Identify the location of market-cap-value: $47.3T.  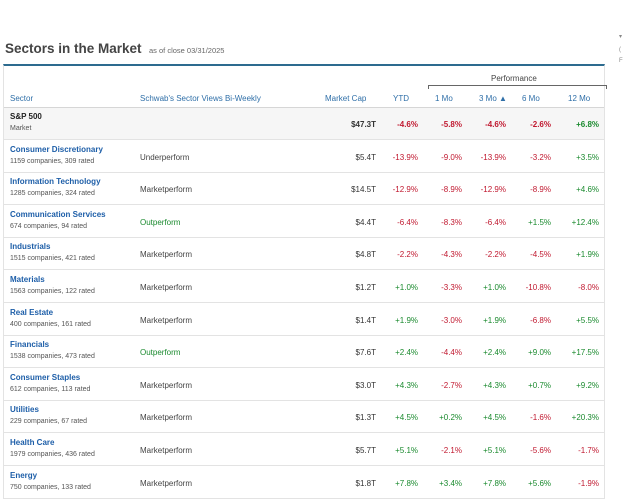
(363, 124).